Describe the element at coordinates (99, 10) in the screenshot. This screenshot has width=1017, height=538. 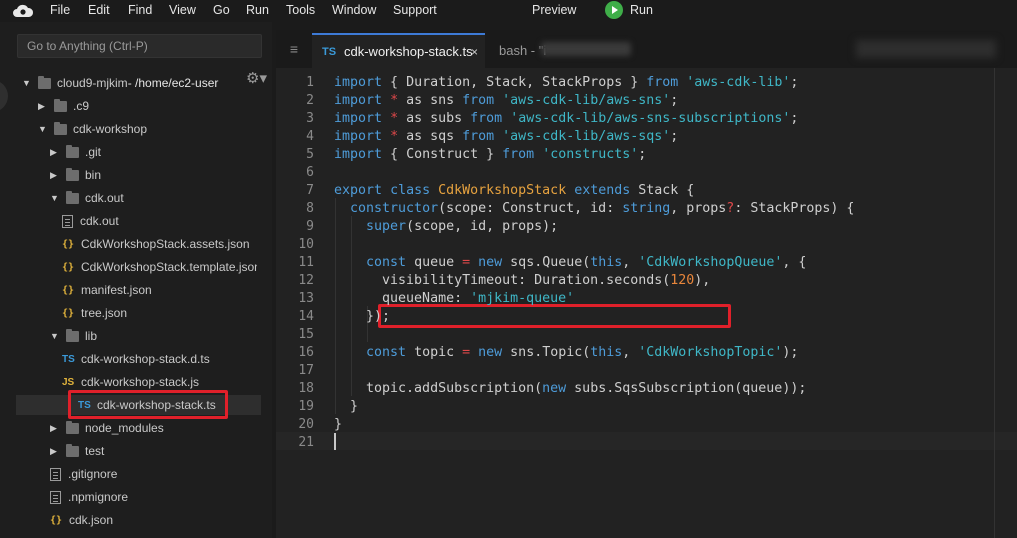
I see `menu-edit: Edit` at that location.